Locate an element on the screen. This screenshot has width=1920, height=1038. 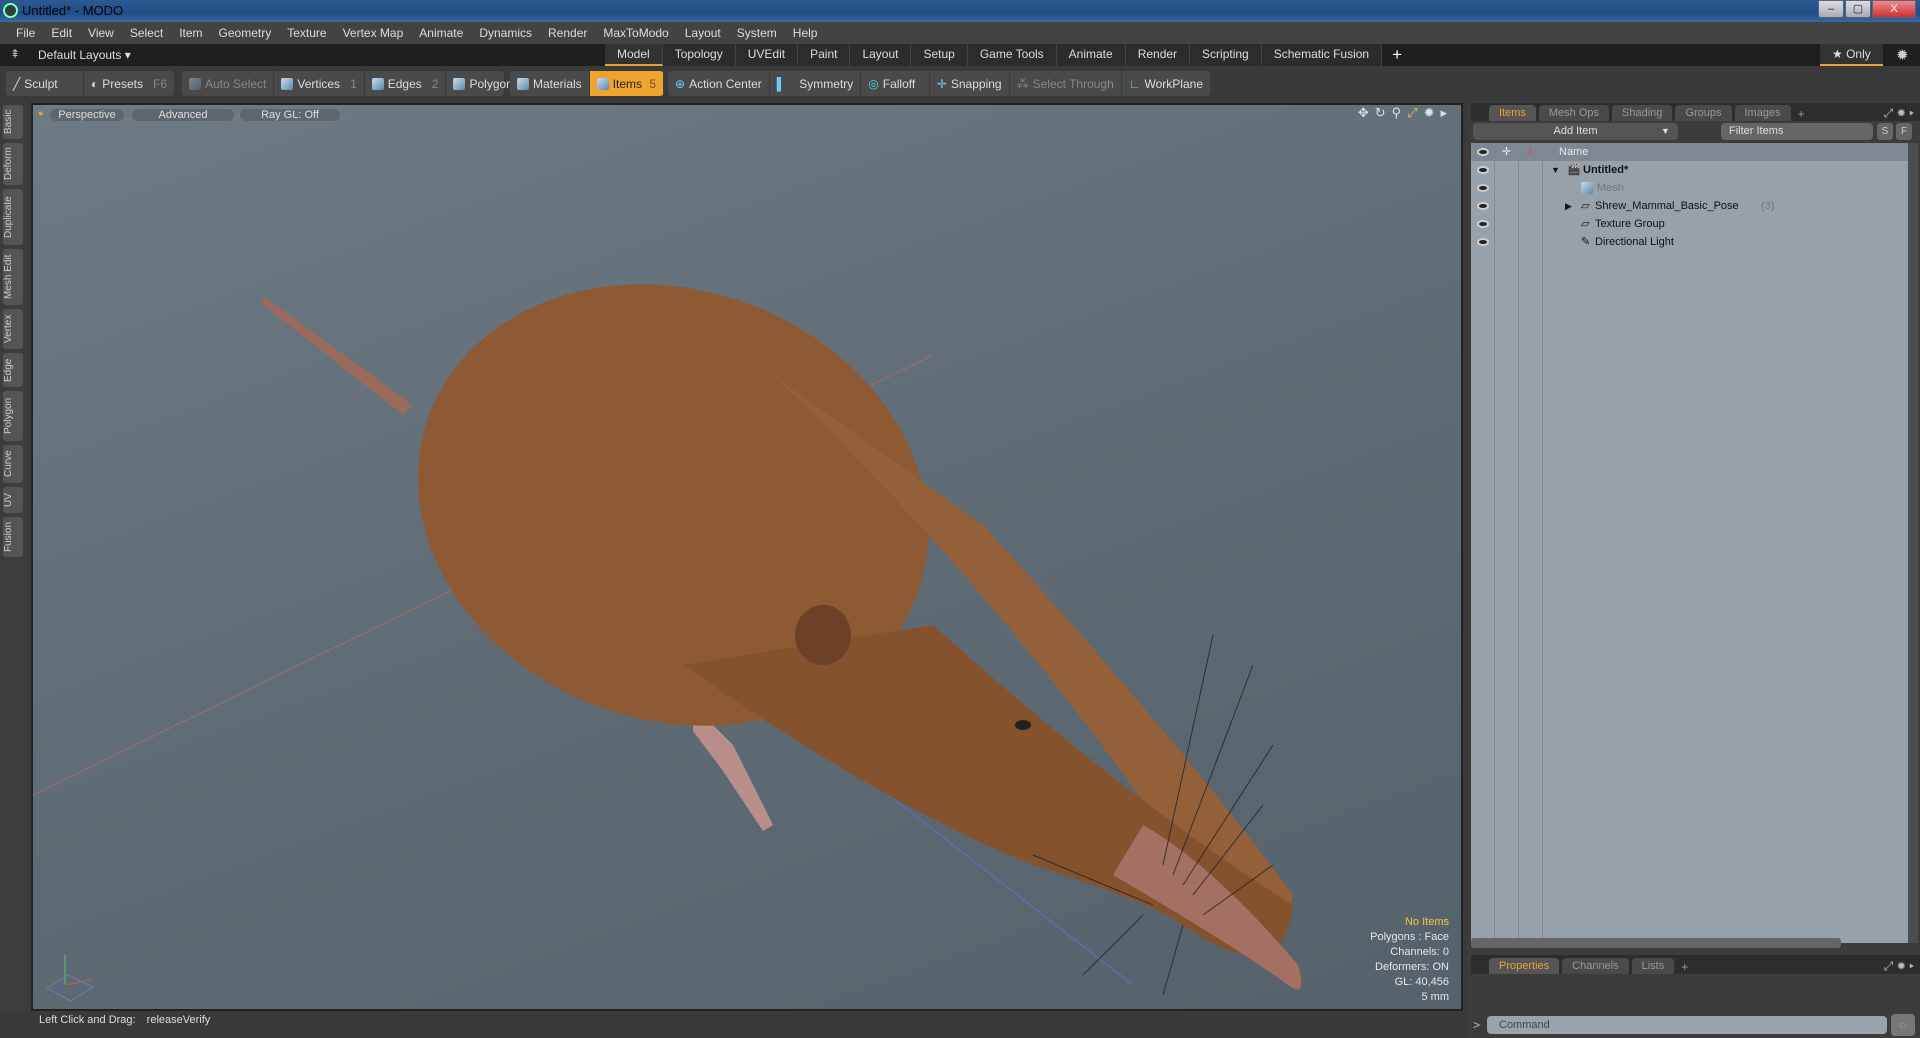
tree-row-texture-group: ▱ Texture Group is located at coordinates (1689, 224).